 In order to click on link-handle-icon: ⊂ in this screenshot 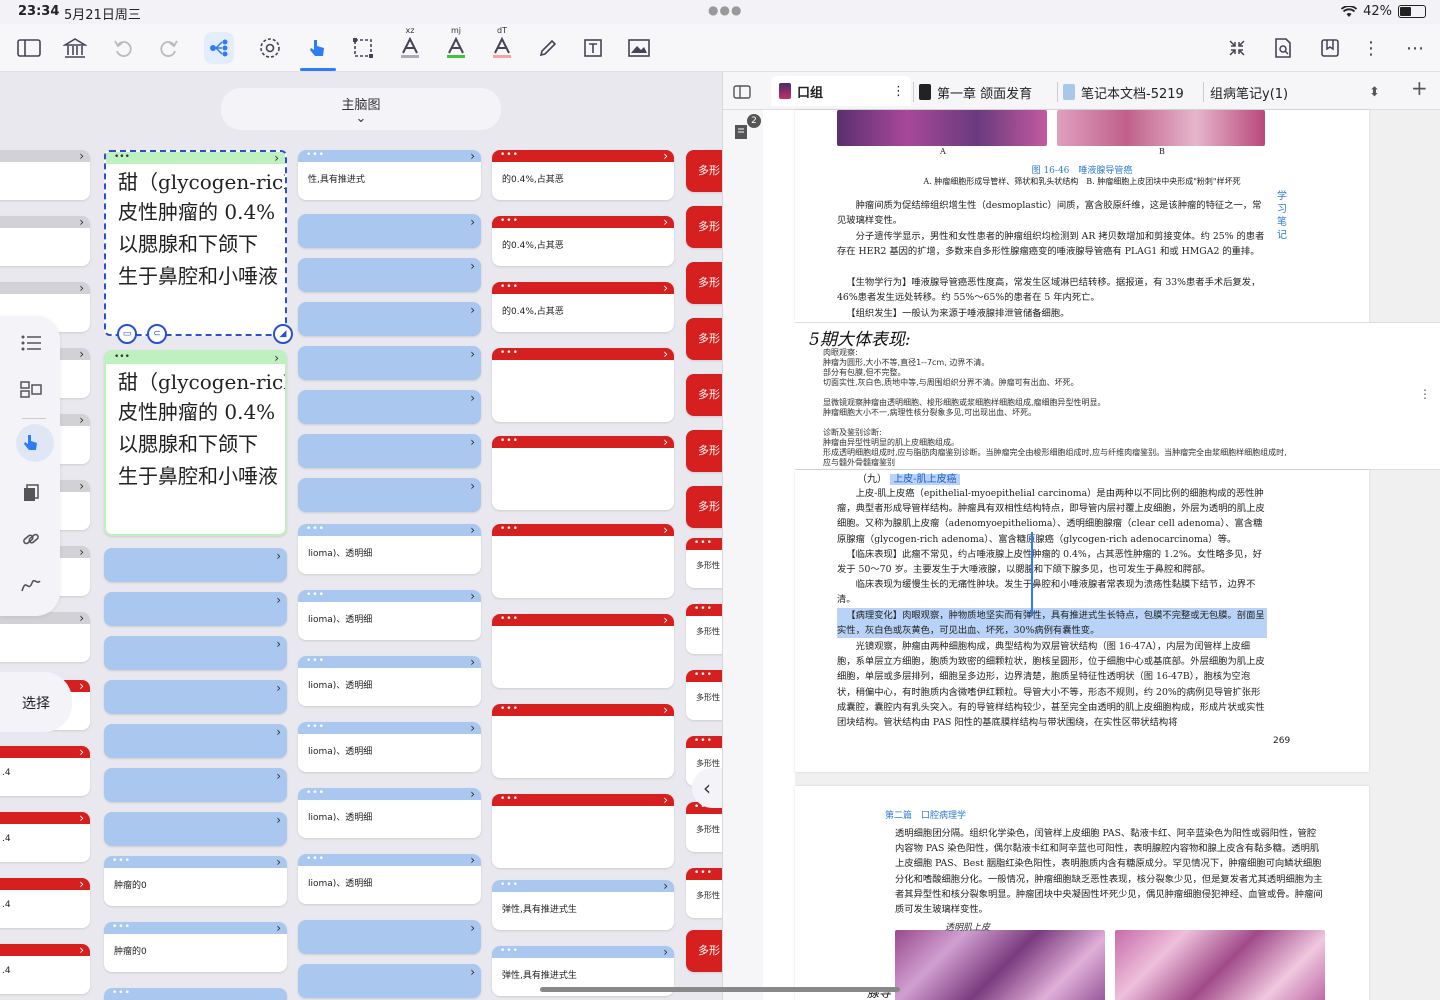, I will do `click(157, 334)`.